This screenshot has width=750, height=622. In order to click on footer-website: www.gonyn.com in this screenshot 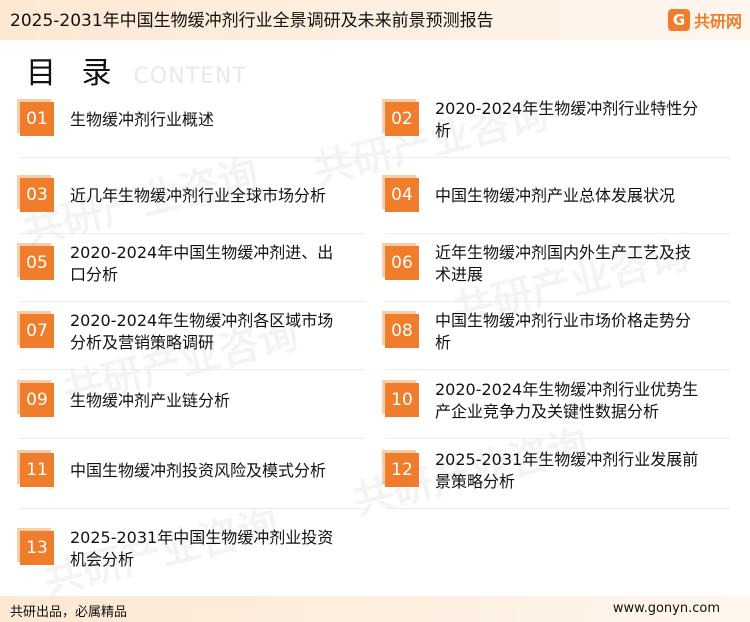, I will do `click(666, 608)`.